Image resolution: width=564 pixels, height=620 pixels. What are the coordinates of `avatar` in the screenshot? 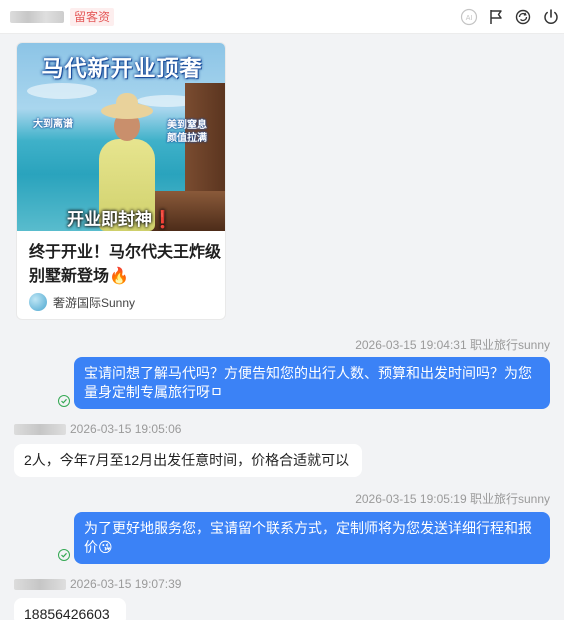 It's located at (38, 302).